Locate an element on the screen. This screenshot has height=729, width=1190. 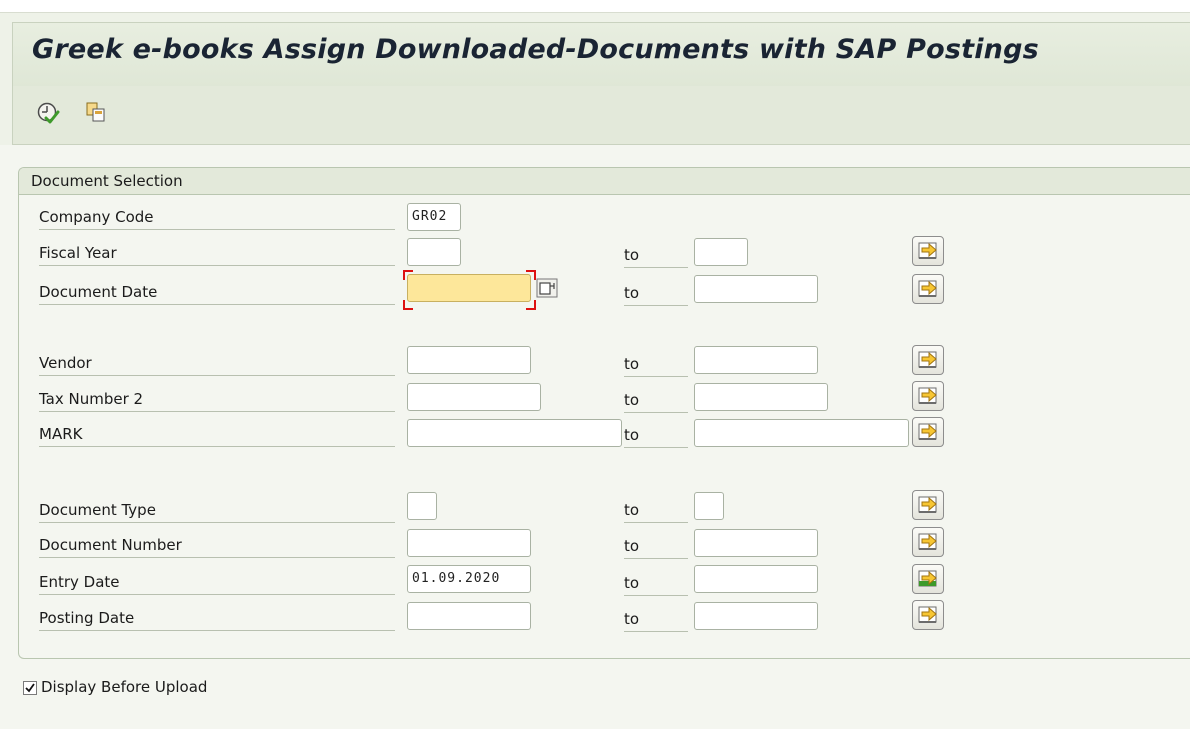
document-date-to-field is located at coordinates (756, 289).